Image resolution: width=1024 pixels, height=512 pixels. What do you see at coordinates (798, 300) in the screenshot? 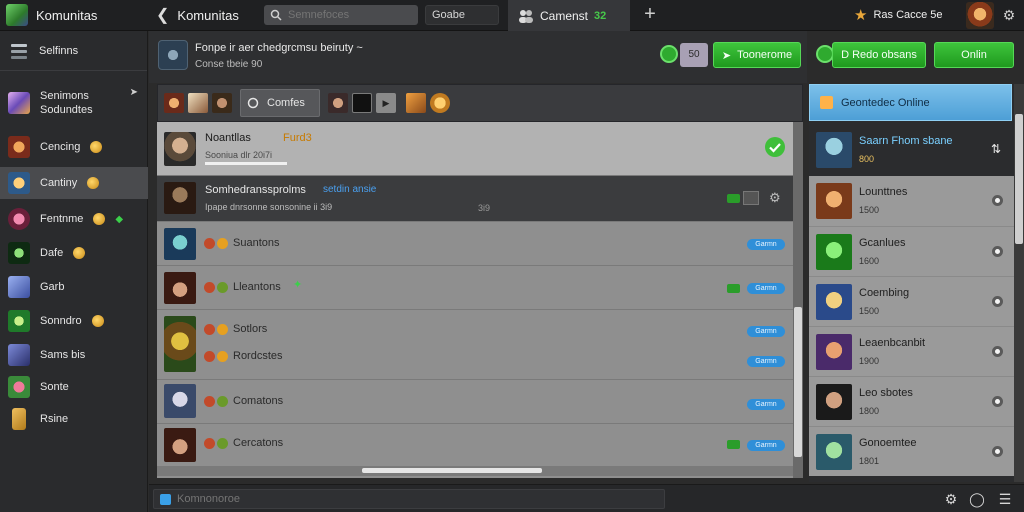
I see `chat-list-scrollbar` at bounding box center [798, 300].